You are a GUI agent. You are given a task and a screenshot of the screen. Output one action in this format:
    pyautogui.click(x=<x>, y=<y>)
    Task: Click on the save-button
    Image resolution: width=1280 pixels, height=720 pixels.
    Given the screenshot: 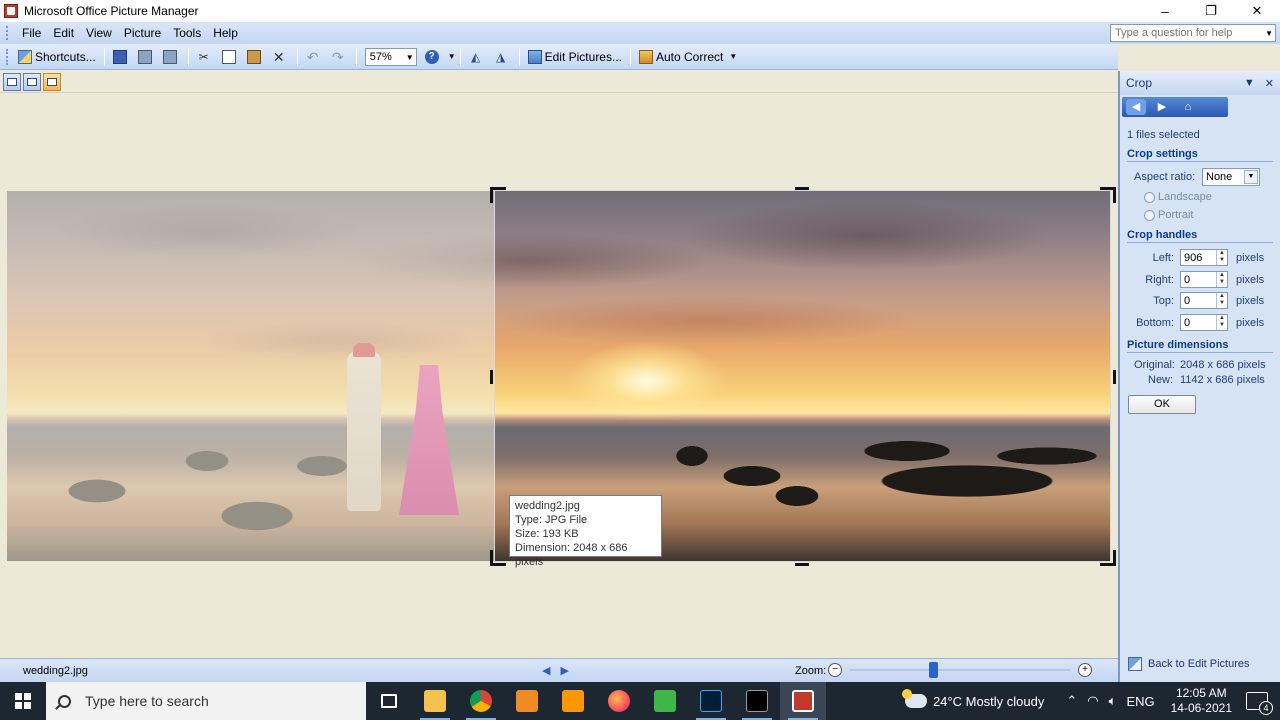 What is the action you would take?
    pyautogui.click(x=121, y=57)
    